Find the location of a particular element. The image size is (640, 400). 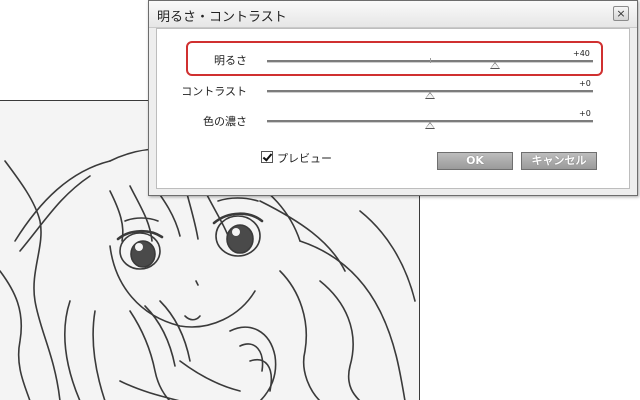

saturation-label: 色の濃さ is located at coordinates (225, 121).